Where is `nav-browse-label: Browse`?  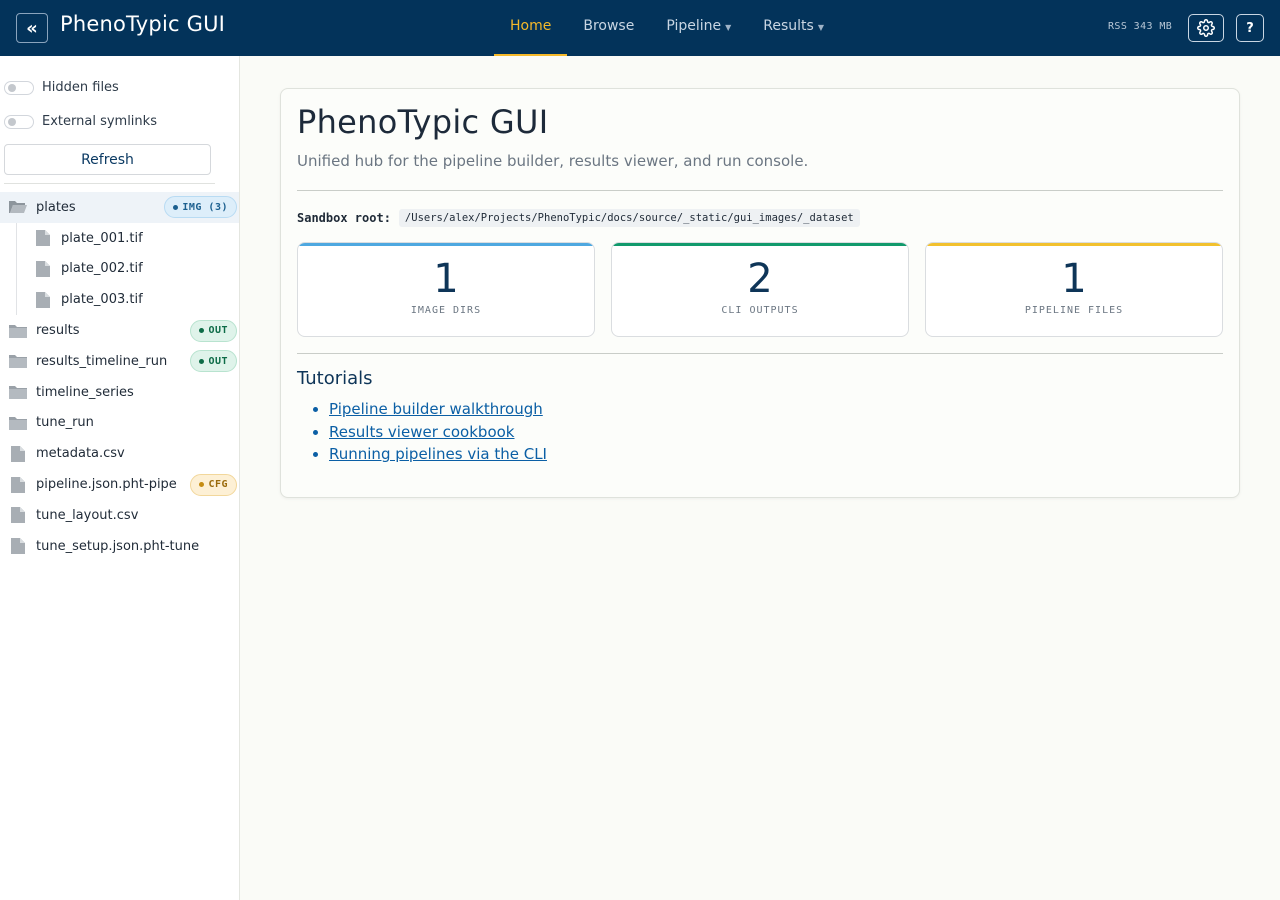
nav-browse-label: Browse is located at coordinates (609, 26).